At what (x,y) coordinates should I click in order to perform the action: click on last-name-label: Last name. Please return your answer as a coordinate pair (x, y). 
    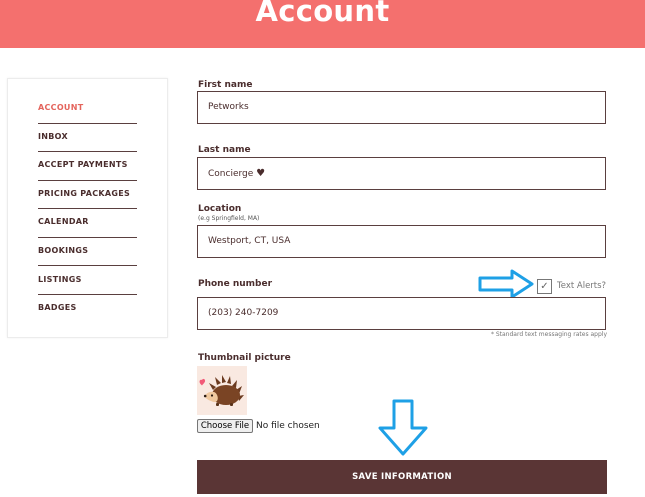
    Looking at the image, I should click on (224, 150).